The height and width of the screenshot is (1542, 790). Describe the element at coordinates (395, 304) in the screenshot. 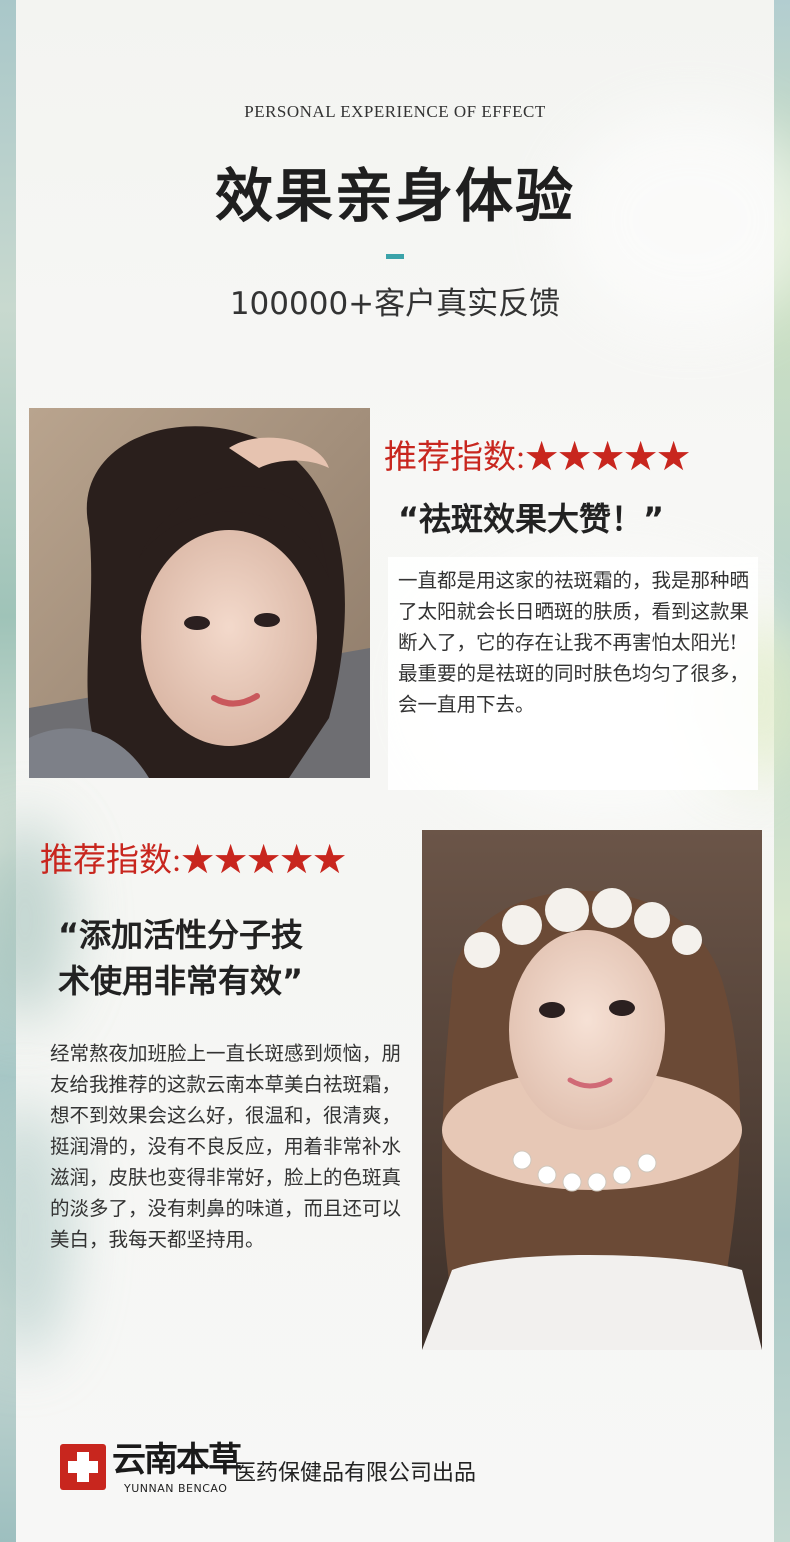

I see `page-subtitle: 100000+客户真实反馈` at that location.